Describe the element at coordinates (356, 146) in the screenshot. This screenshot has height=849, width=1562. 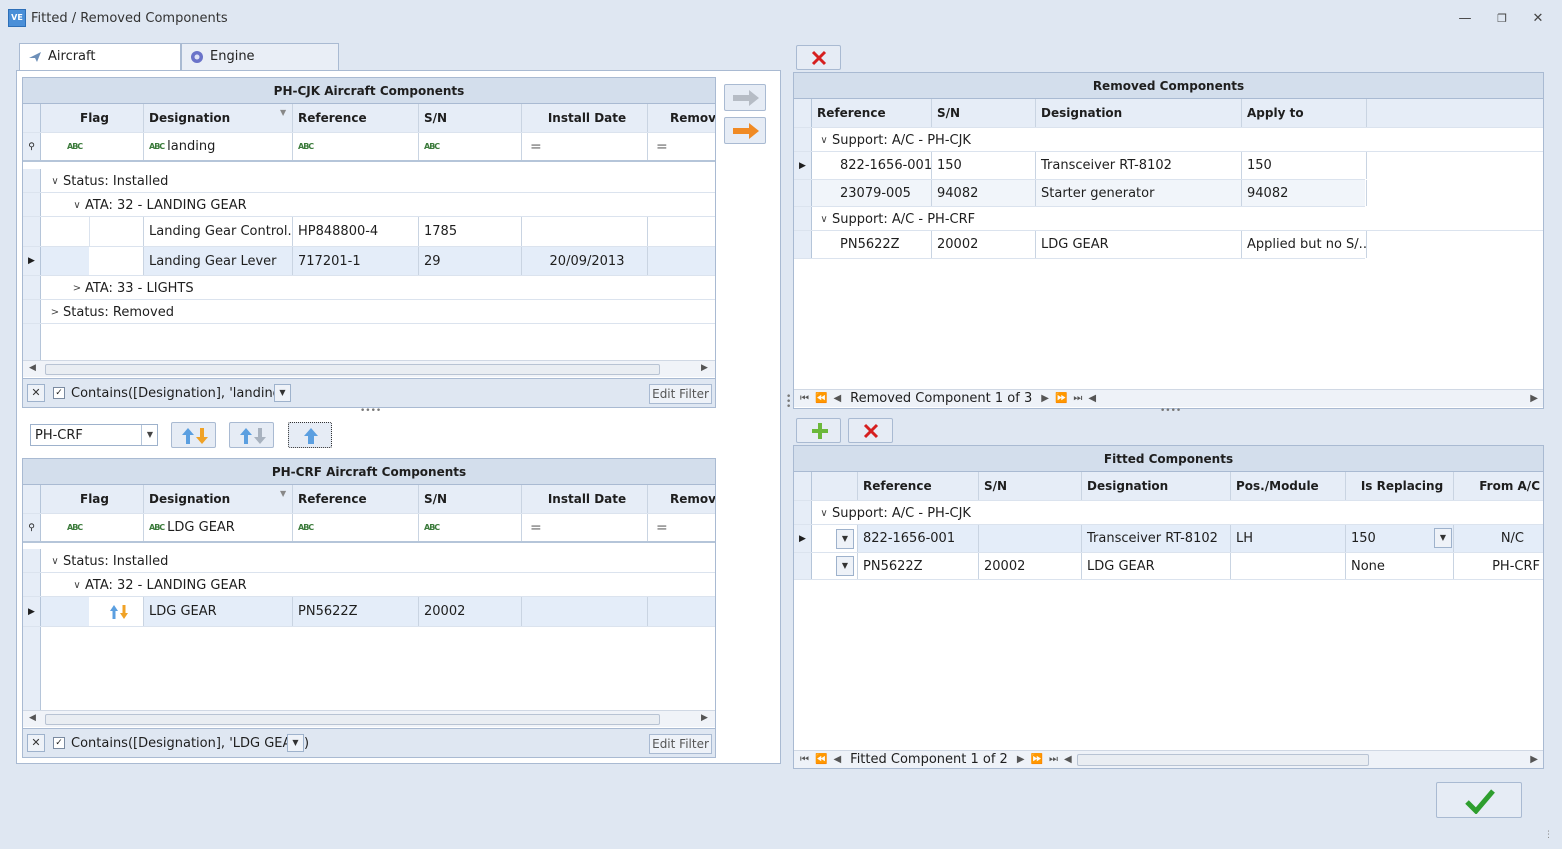
I see `reference-filter-cell: ABC` at that location.